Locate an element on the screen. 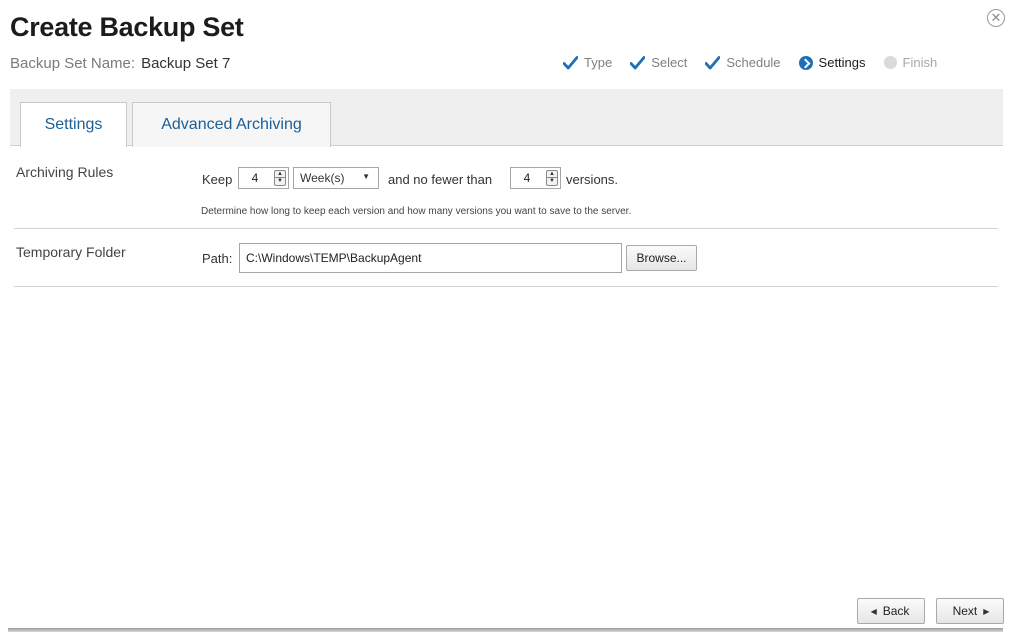 The height and width of the screenshot is (635, 1013). bottom-shadow is located at coordinates (505, 630).